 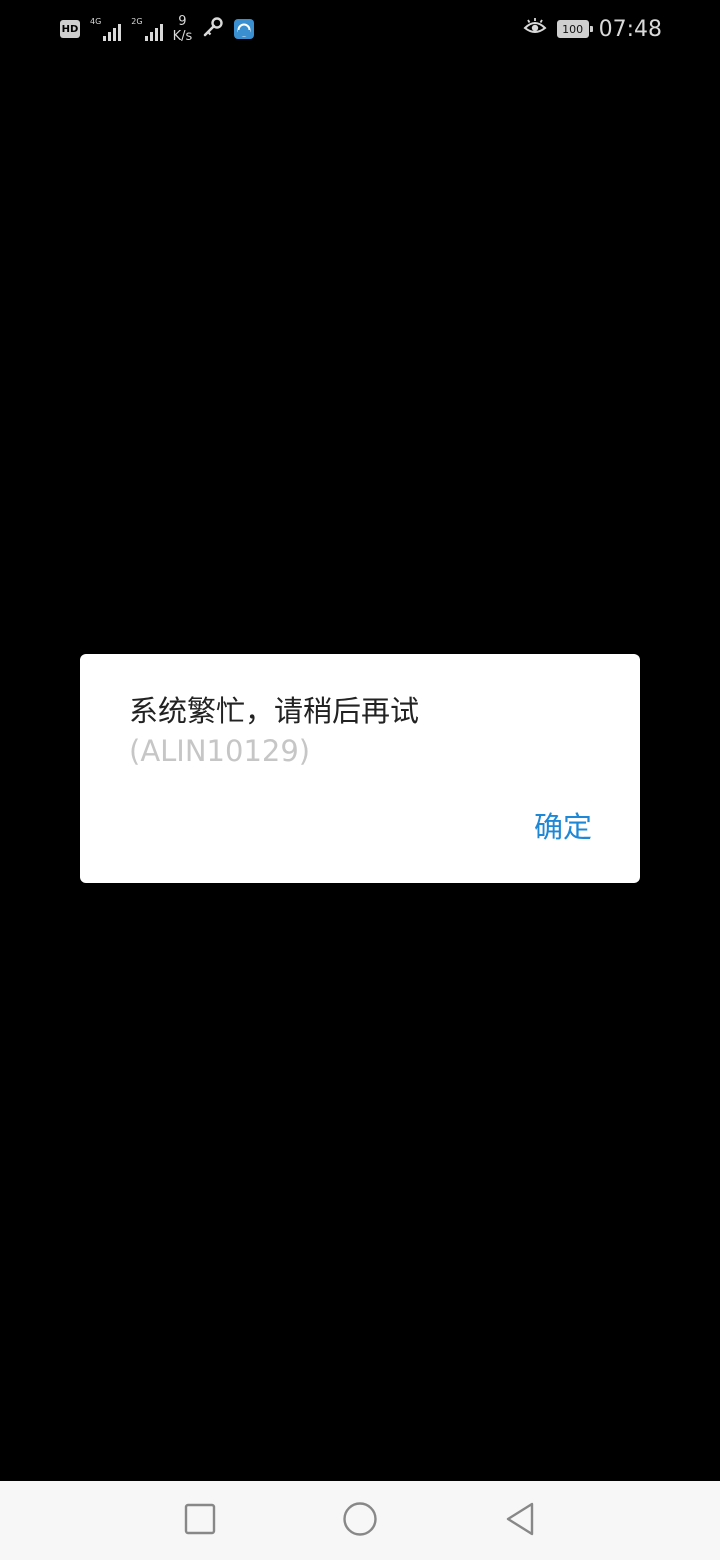 I want to click on network-1-label: 4G, so click(x=96, y=21).